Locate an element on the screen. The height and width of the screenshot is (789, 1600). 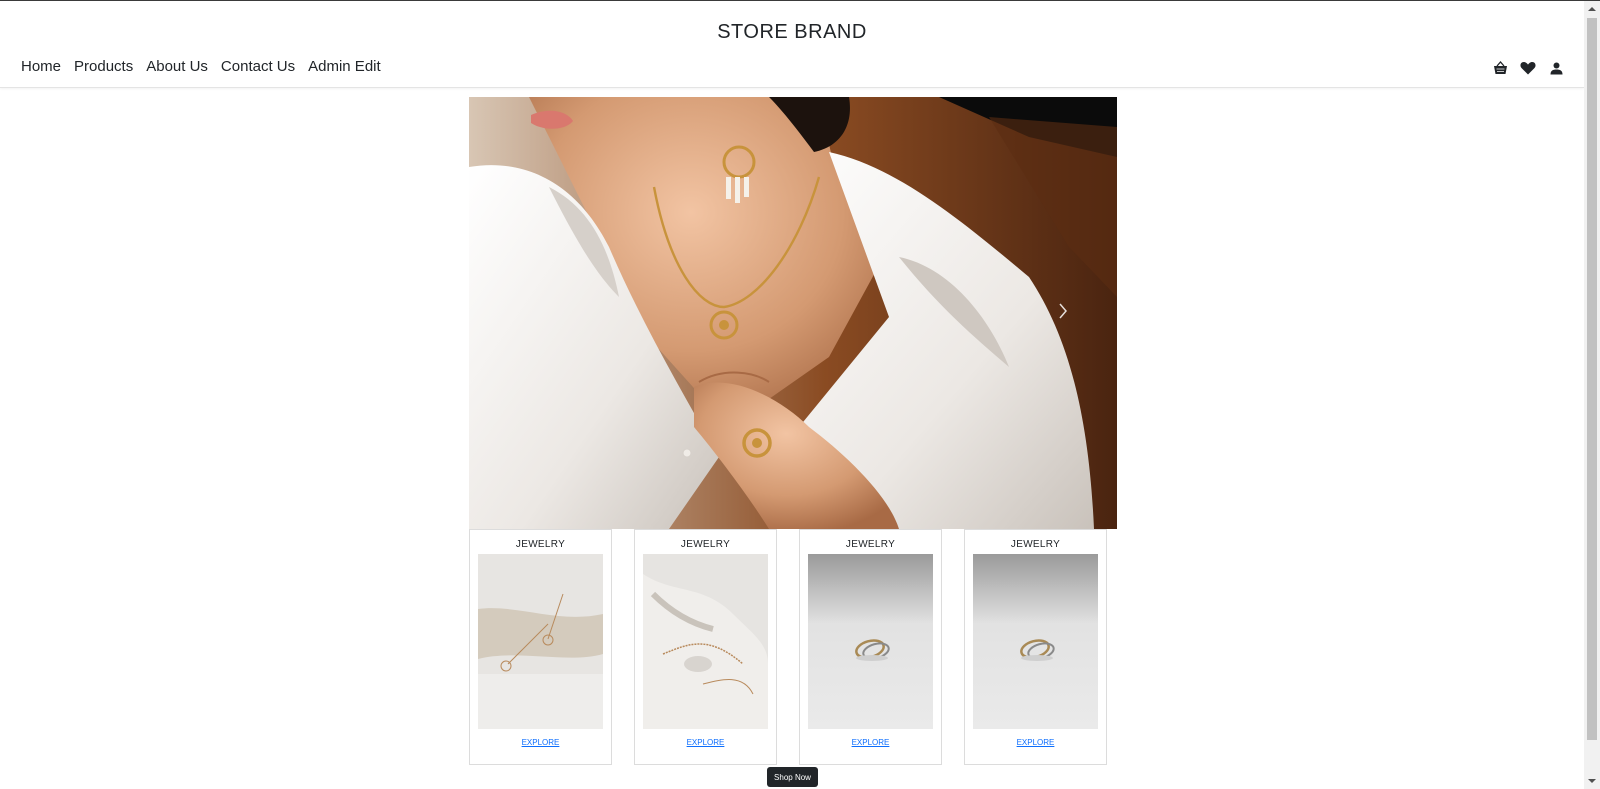
scrollbar-thumb is located at coordinates (1592, 379).